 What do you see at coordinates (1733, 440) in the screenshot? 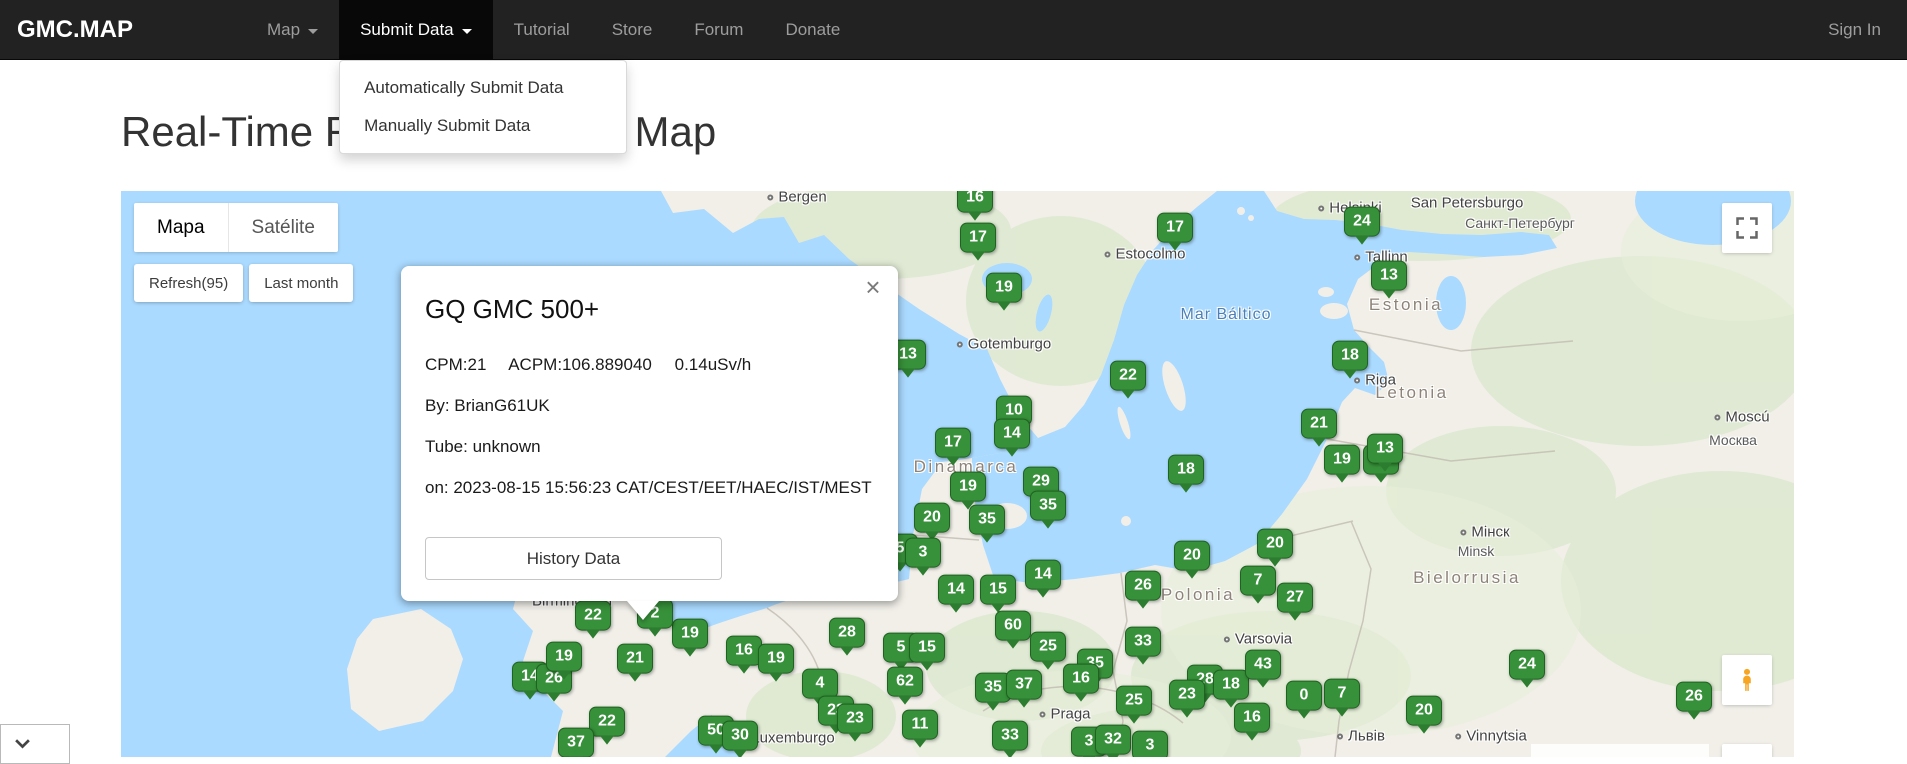
I see `map-label: Москва` at bounding box center [1733, 440].